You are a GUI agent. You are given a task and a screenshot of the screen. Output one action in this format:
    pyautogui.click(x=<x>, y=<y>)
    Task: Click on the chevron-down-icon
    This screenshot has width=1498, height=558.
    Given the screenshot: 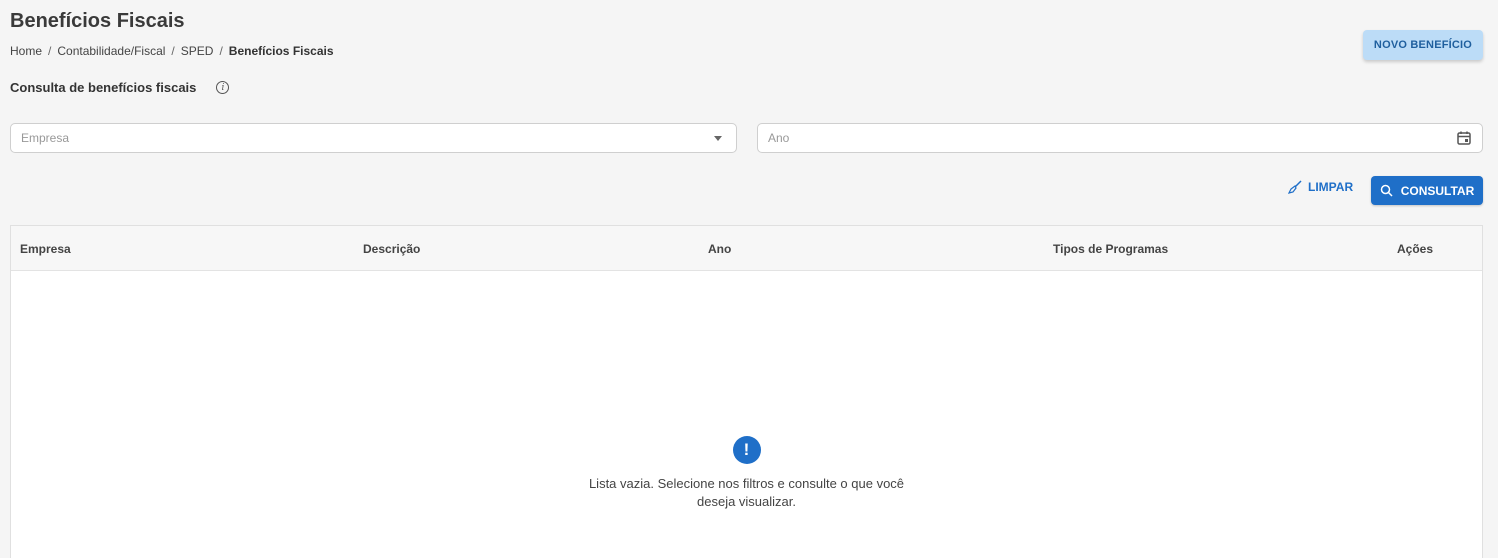 What is the action you would take?
    pyautogui.click(x=718, y=138)
    